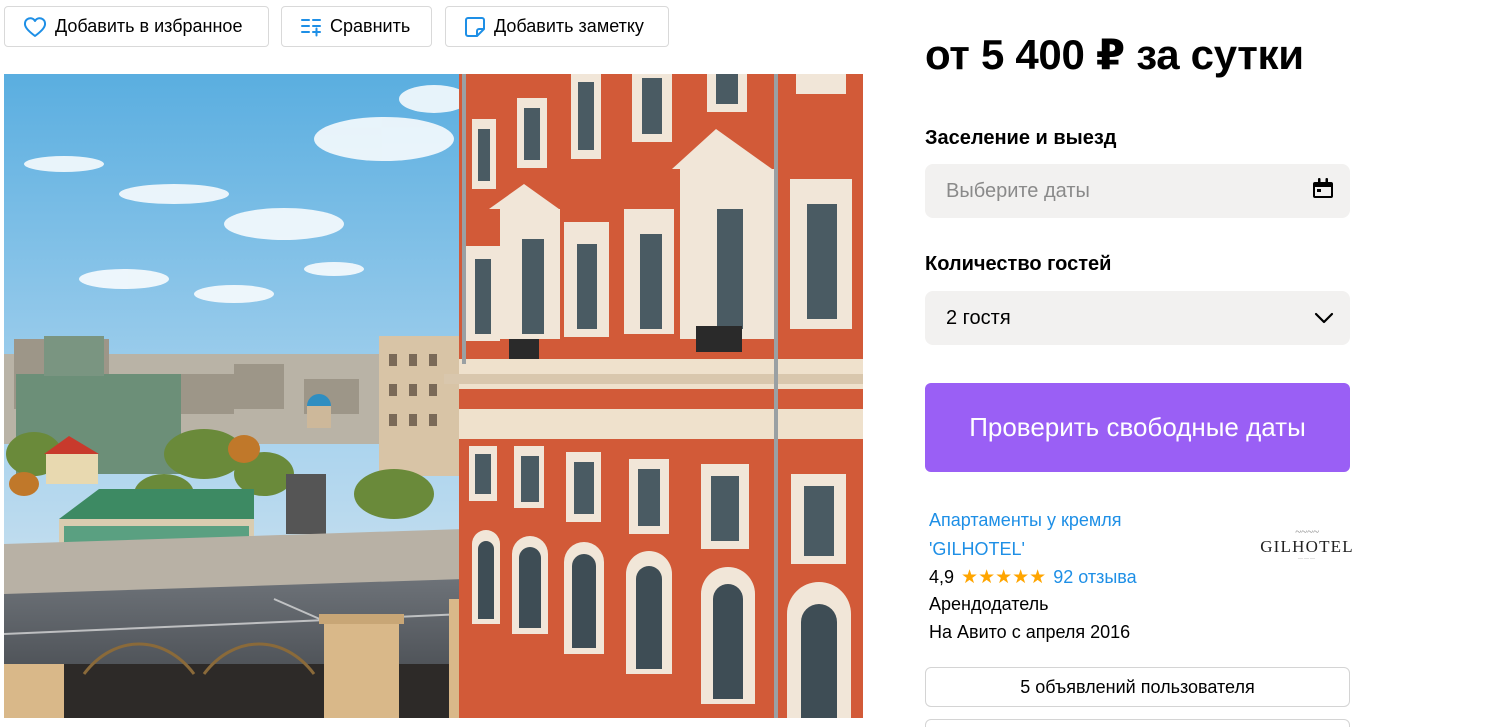  Describe the element at coordinates (1137, 191) in the screenshot. I see `dates-picker: Выберите даты` at that location.